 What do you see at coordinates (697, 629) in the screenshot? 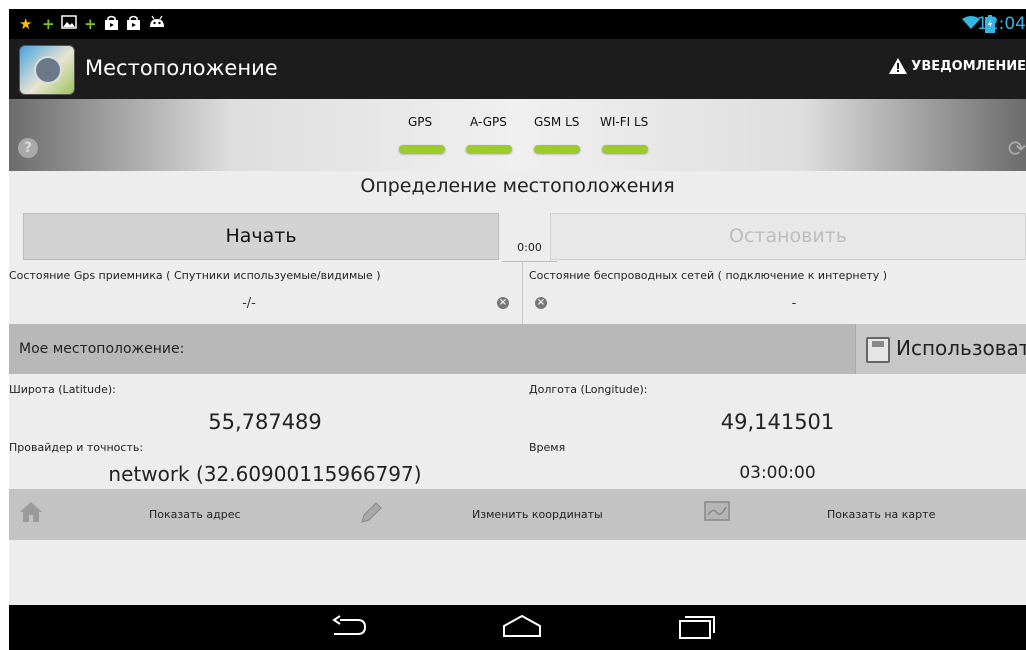
I see `recent-apps-icon` at bounding box center [697, 629].